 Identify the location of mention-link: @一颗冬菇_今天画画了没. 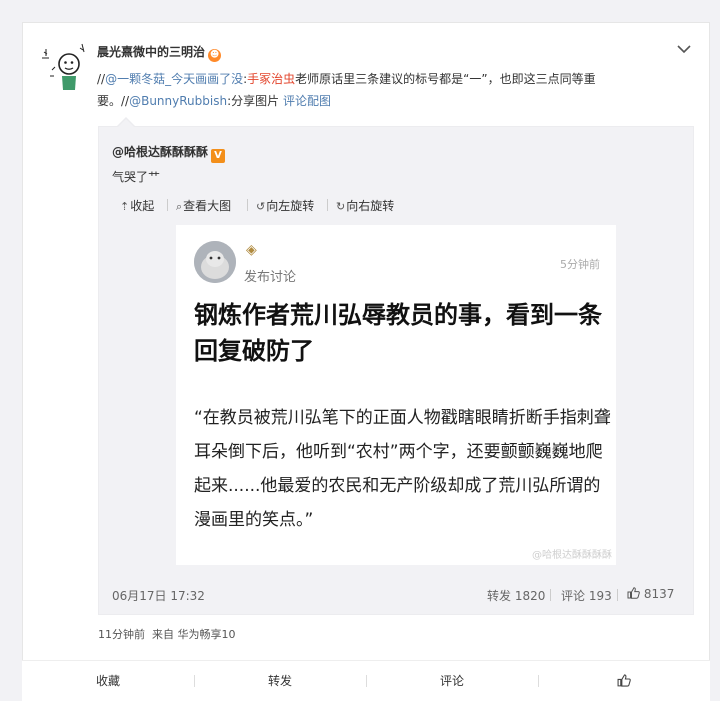
(174, 79).